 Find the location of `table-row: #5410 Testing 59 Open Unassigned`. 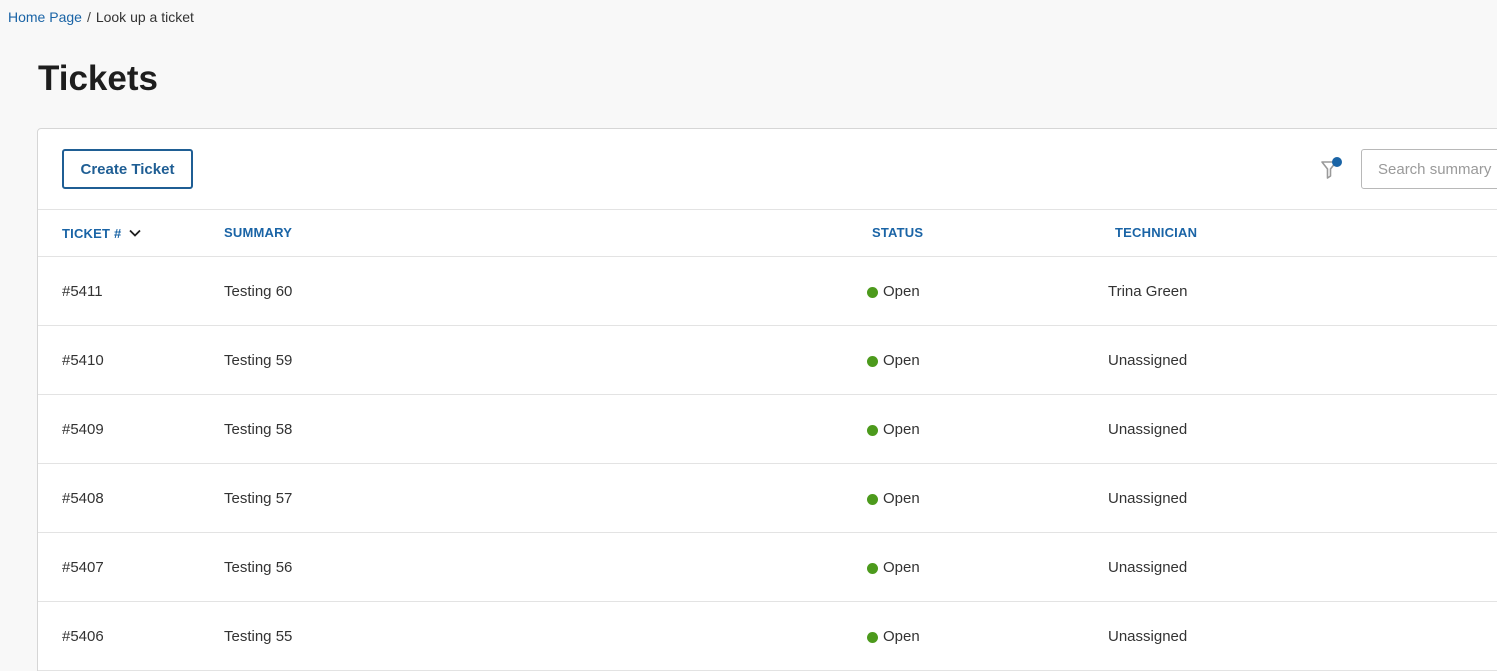

table-row: #5410 Testing 59 Open Unassigned is located at coordinates (767, 360).